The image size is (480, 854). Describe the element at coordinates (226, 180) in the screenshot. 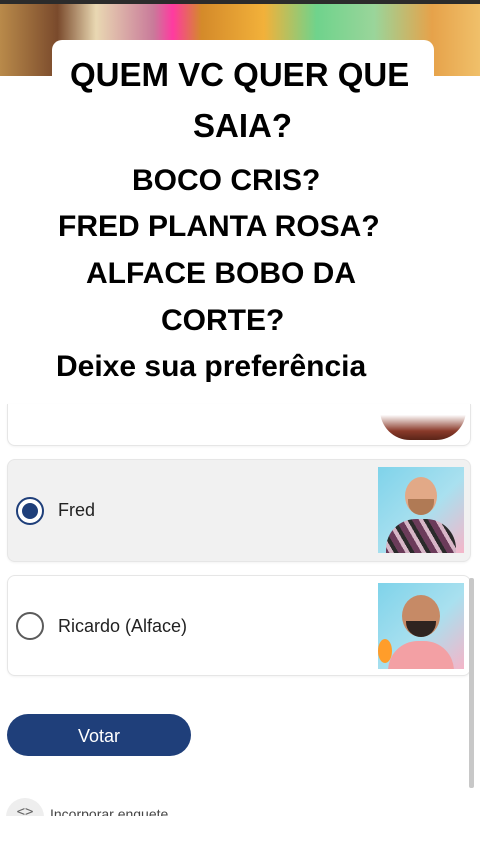

I see `headline-line-3: BOCO CRIS?` at that location.